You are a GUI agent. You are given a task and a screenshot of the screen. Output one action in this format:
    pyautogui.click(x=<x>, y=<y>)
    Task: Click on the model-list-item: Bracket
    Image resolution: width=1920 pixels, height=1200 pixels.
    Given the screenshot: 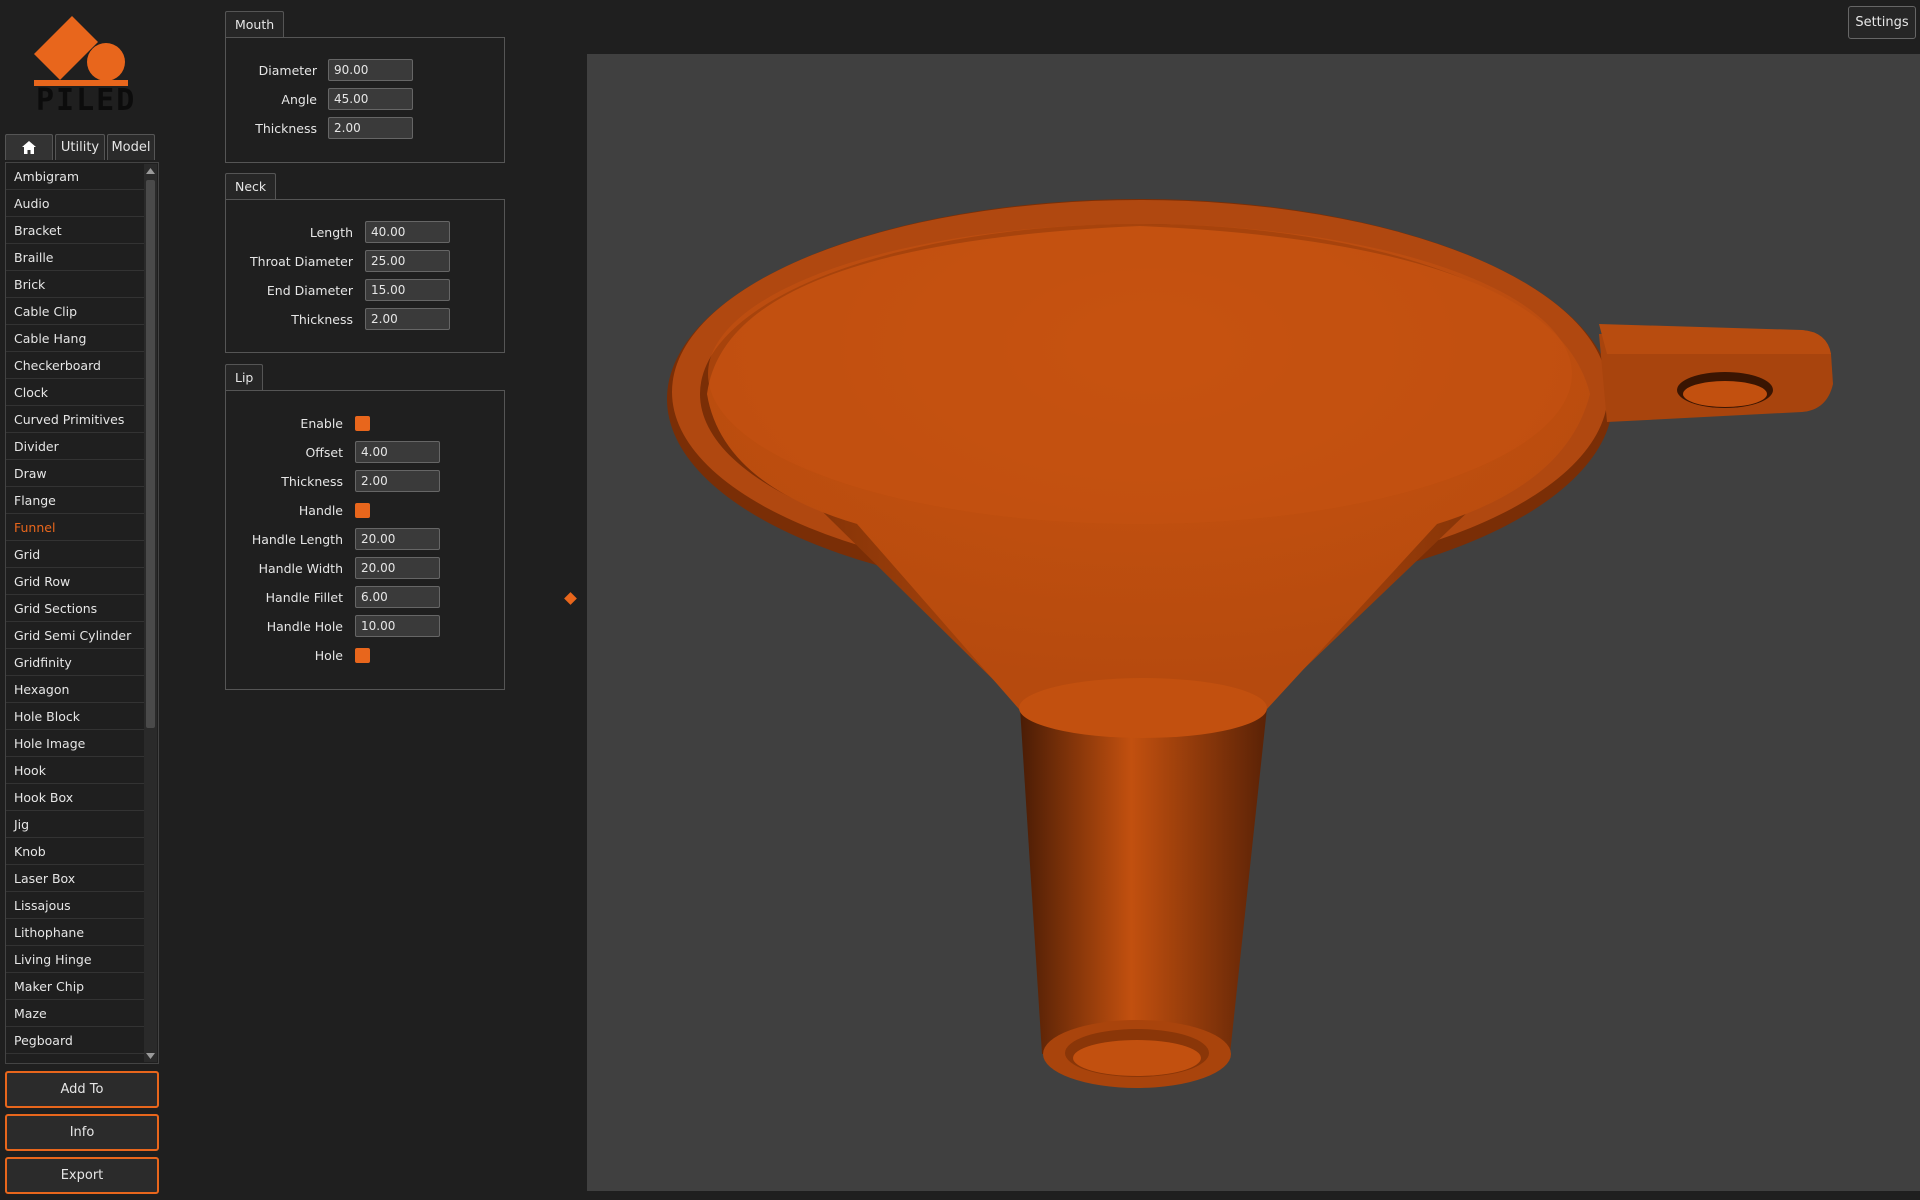 What is the action you would take?
    pyautogui.click(x=75, y=230)
    